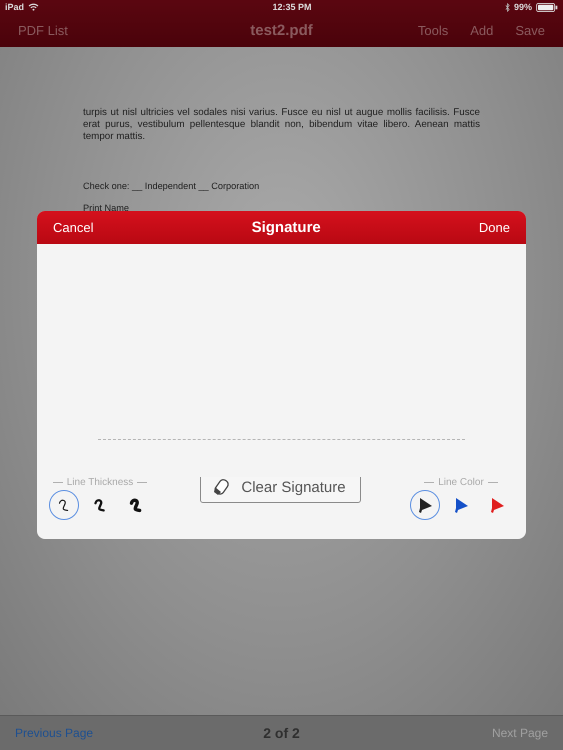  I want to click on field-label: Print Name, so click(106, 208).